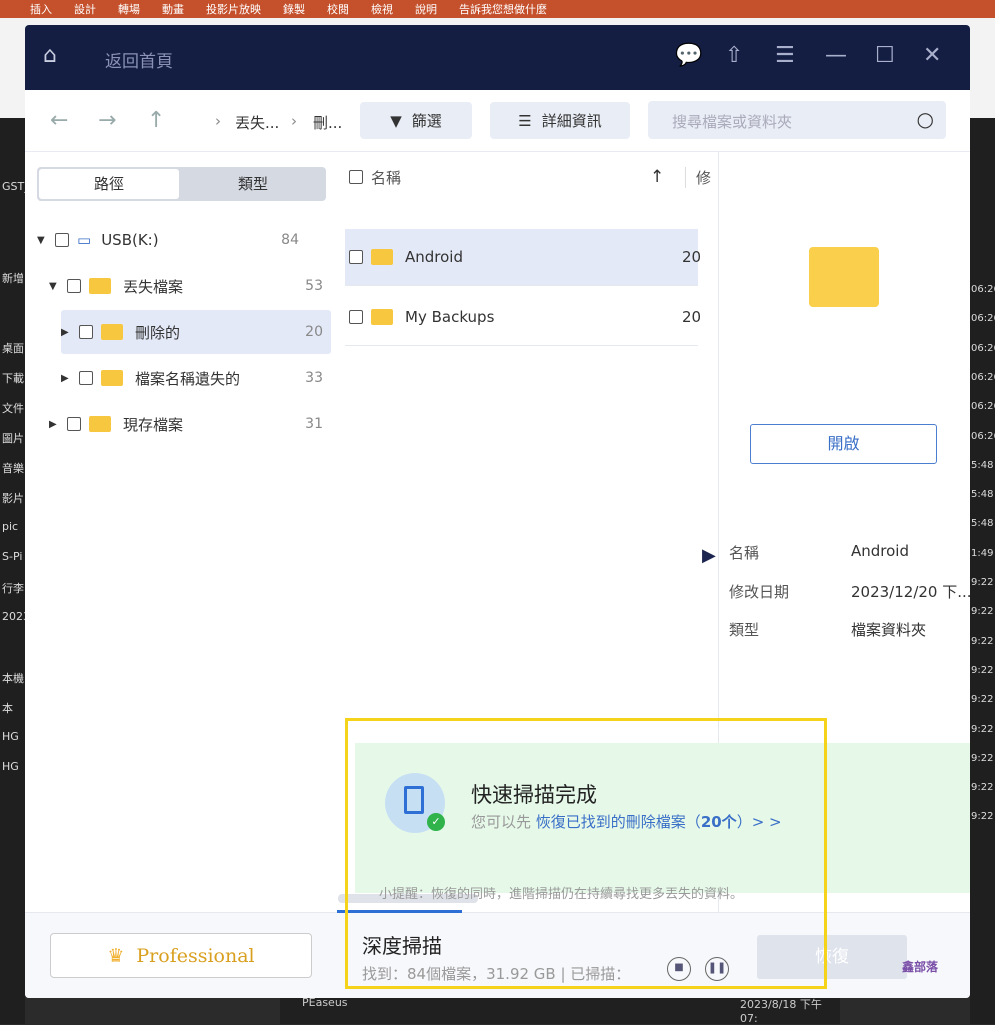 This screenshot has width=995, height=1025. Describe the element at coordinates (59, 120) in the screenshot. I see `back-arrow-icon: ←` at that location.